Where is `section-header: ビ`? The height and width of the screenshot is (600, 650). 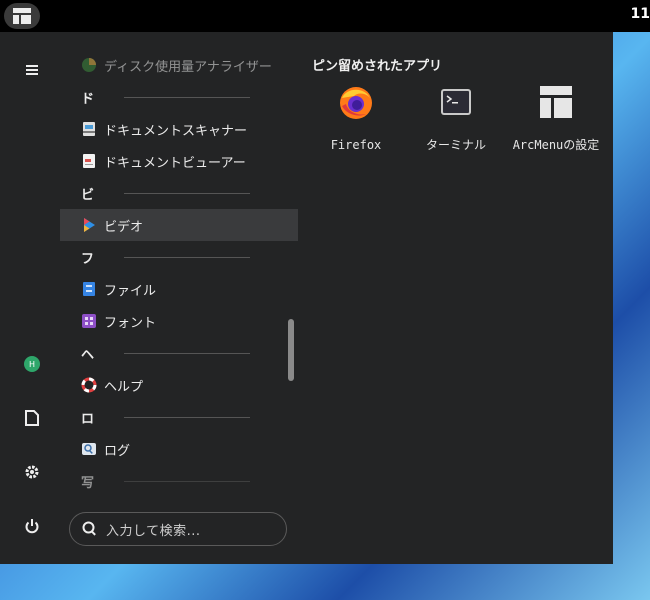
section-header: ビ is located at coordinates (179, 193).